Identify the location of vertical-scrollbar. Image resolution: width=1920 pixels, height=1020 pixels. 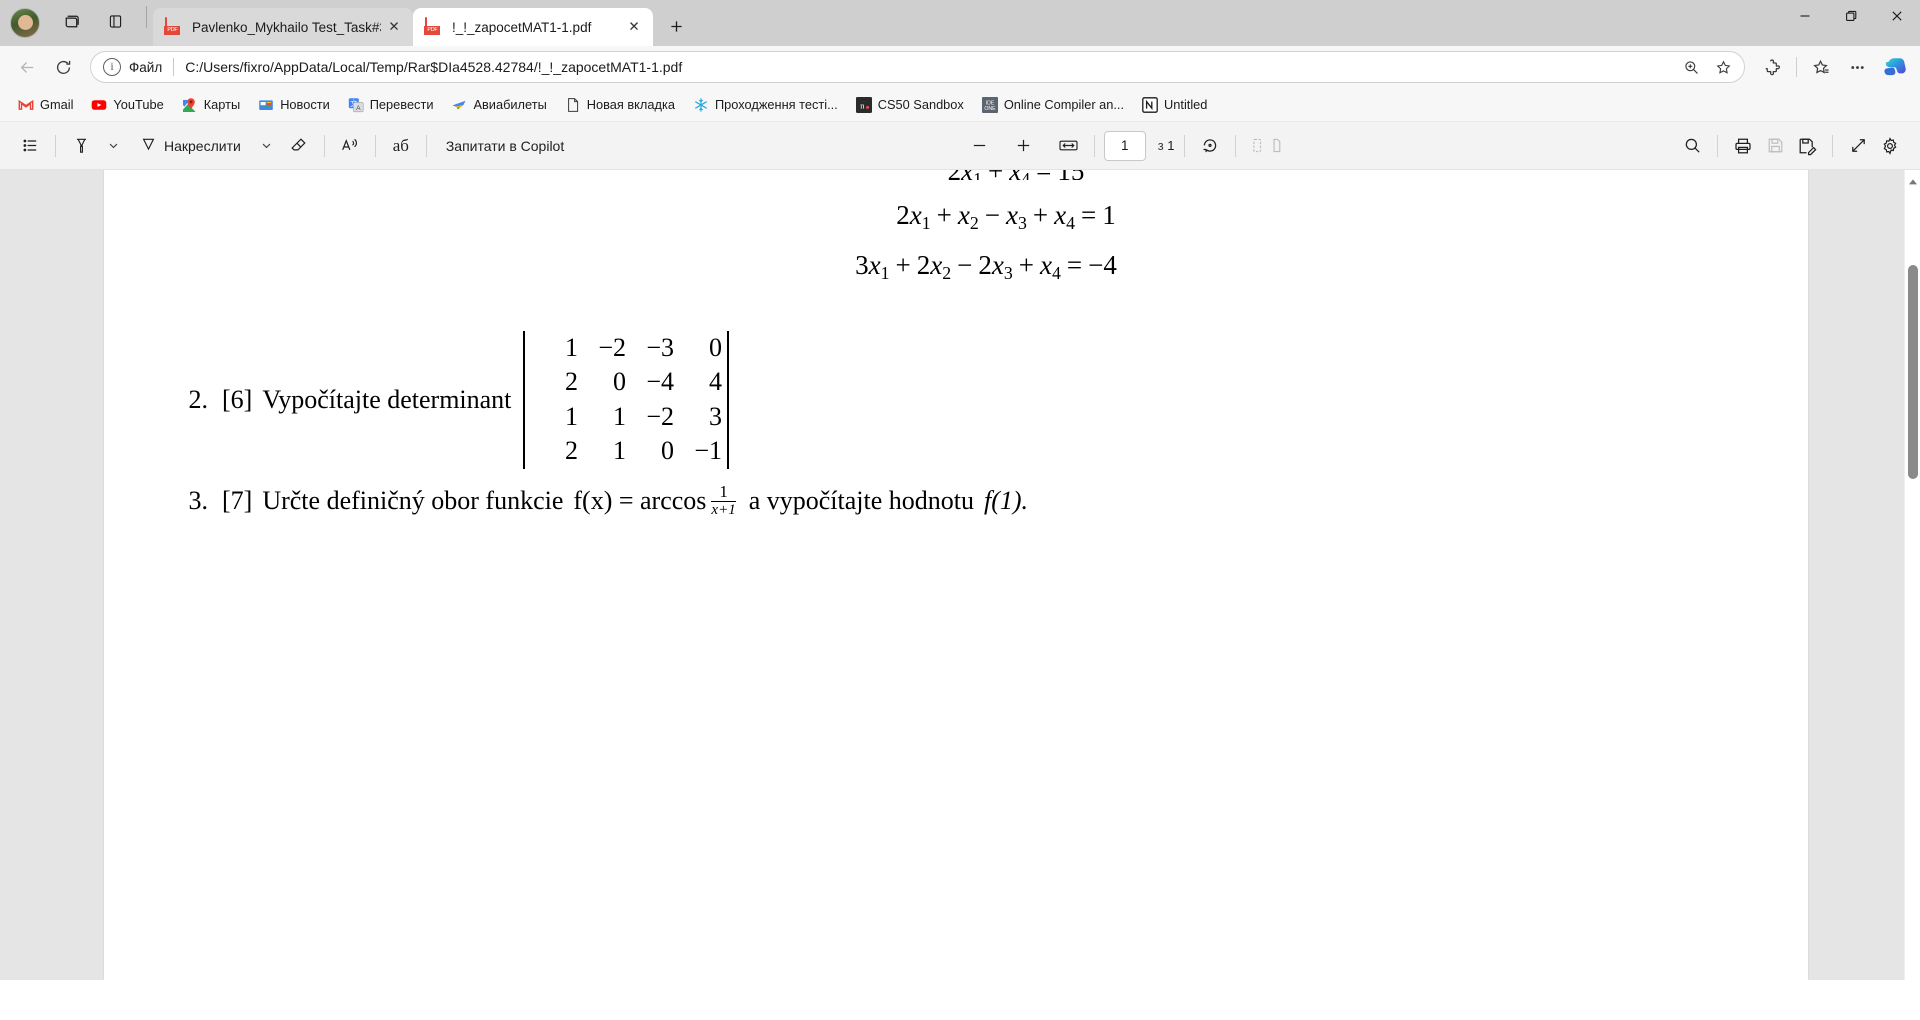
(1912, 575).